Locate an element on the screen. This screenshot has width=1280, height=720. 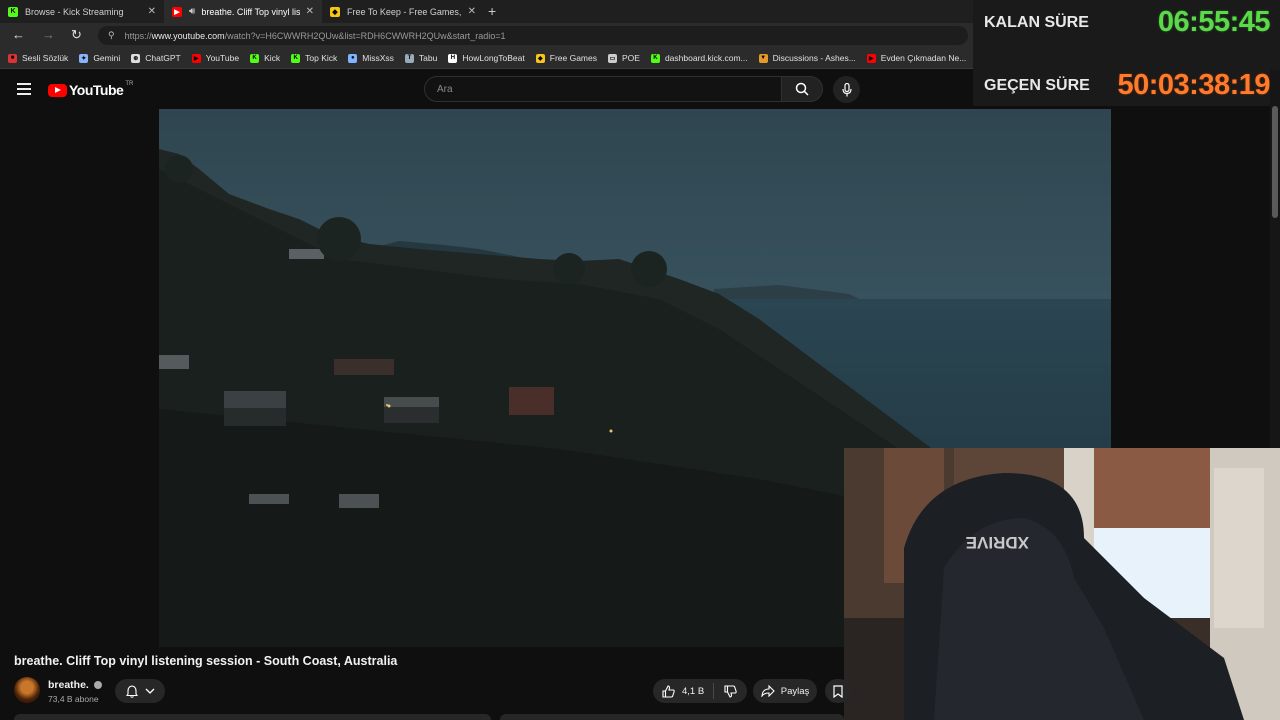
speaker-icon: 🔊︎ is located at coordinates (192, 11).